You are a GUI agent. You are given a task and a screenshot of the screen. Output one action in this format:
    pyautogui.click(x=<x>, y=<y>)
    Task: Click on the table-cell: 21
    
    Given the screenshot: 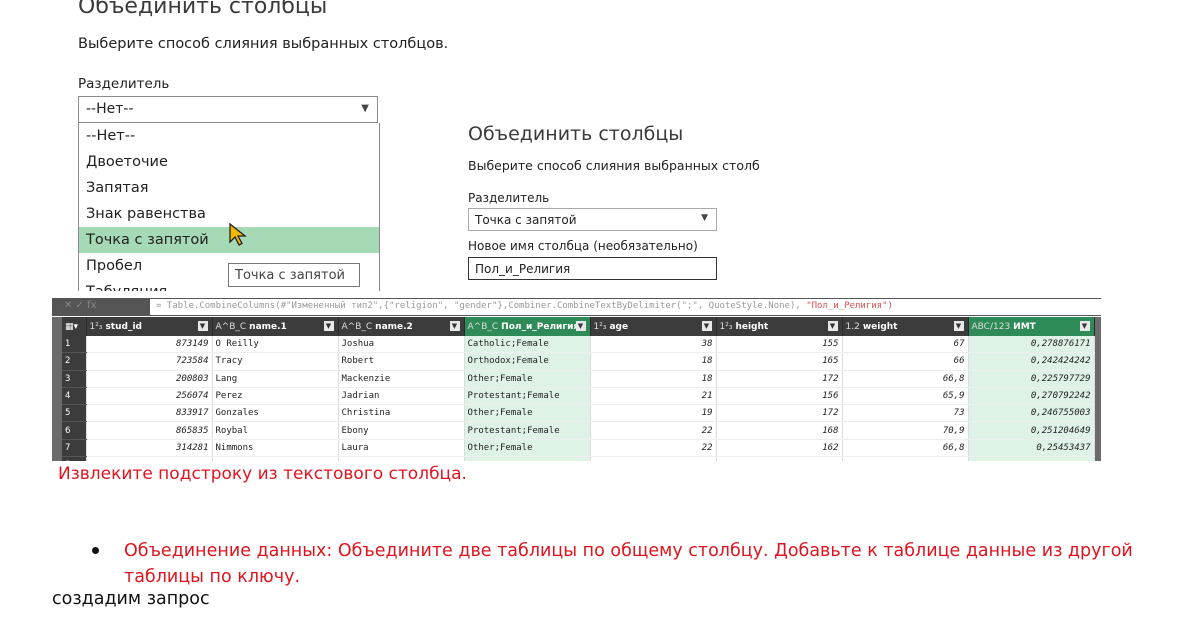 What is the action you would take?
    pyautogui.click(x=653, y=396)
    